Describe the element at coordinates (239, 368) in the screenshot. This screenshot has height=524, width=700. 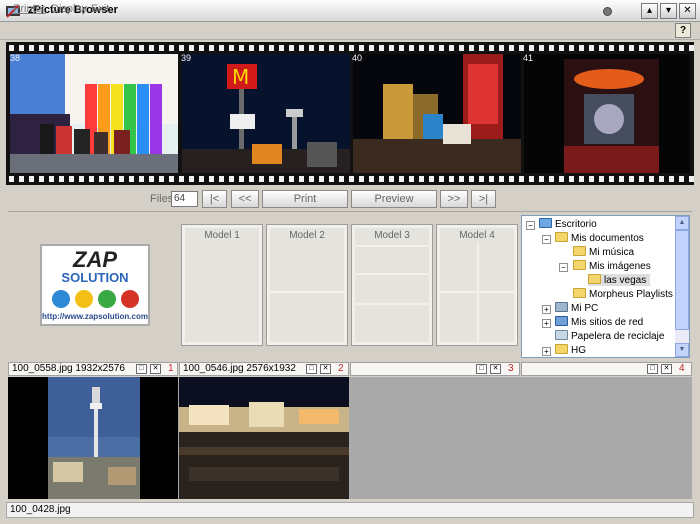
I see `pane-caption: 100_0546.jpg 2576x1932` at that location.